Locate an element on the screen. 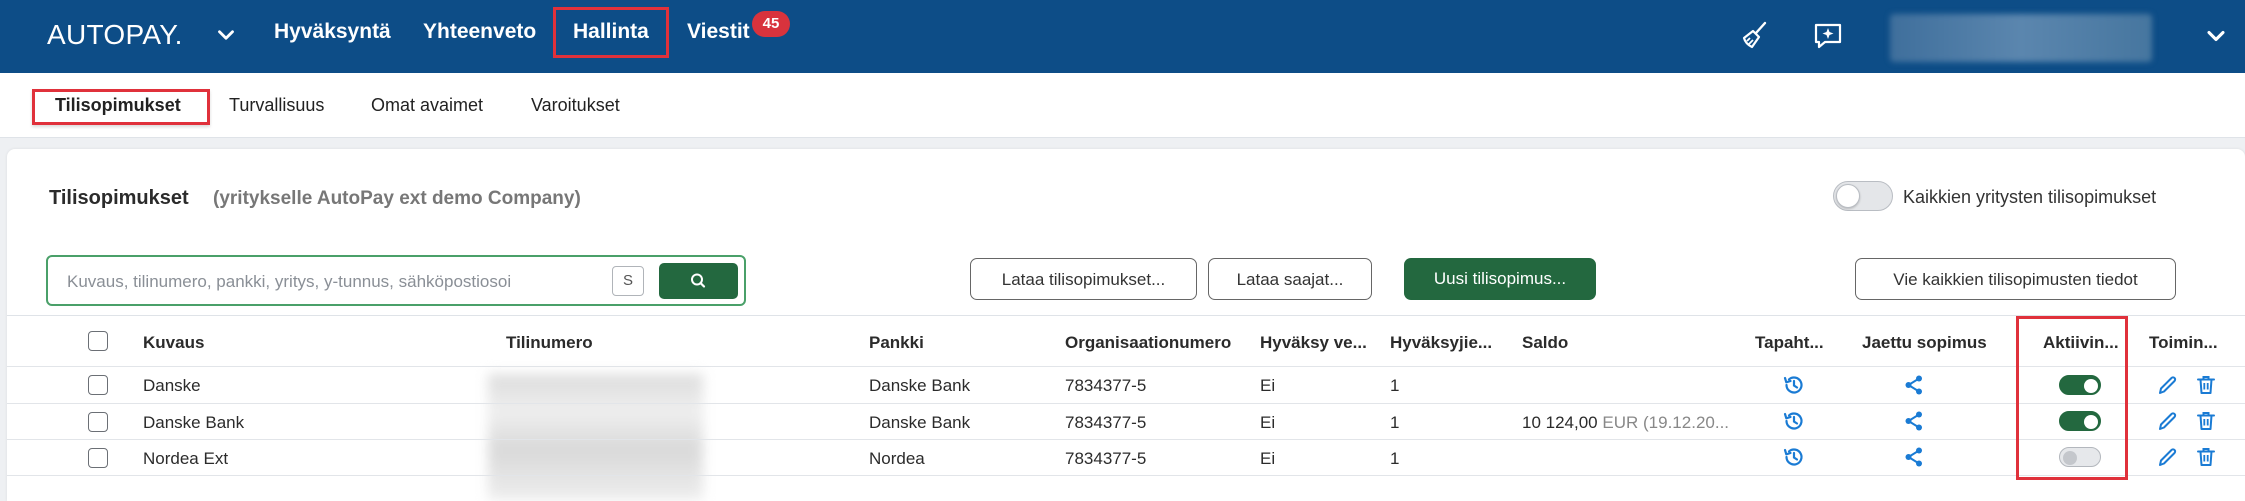  col-kuvaus: Kuvaus is located at coordinates (173, 343).